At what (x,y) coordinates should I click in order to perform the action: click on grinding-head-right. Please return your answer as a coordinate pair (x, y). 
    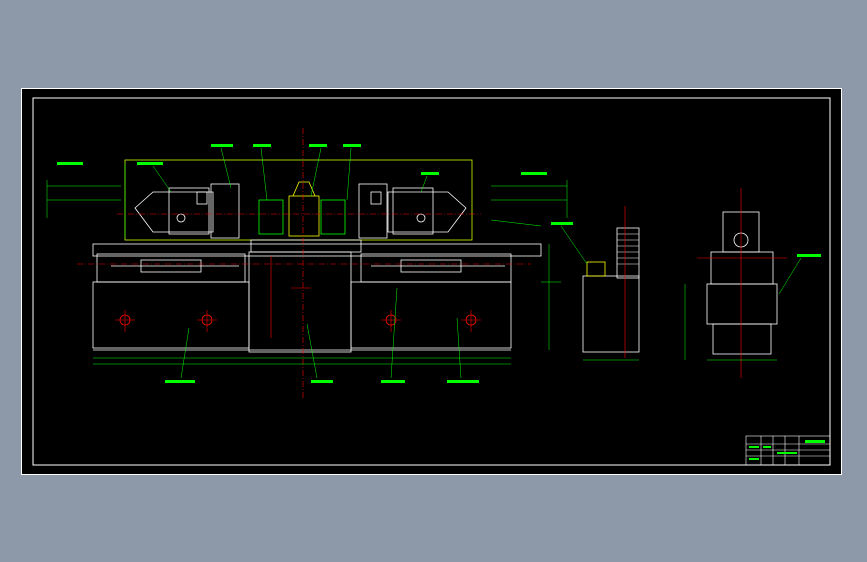
    Looking at the image, I should click on (412, 211).